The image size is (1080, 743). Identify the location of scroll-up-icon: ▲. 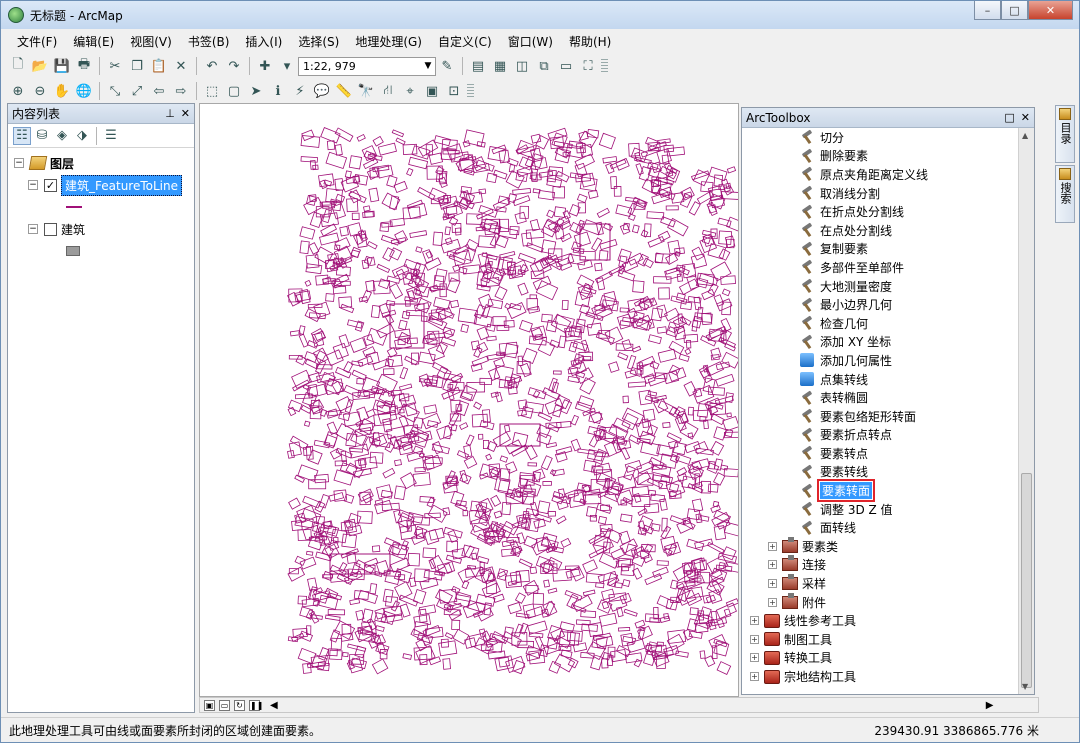
(1025, 135).